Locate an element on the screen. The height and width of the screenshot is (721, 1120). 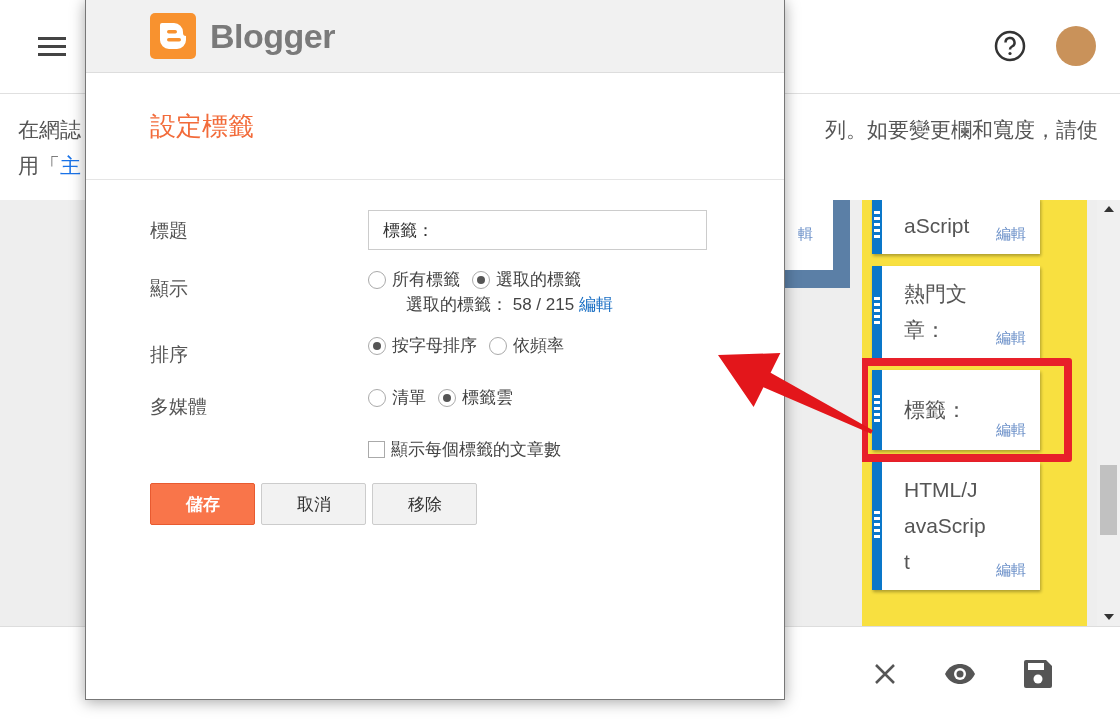
option-label: 依頻率 is located at coordinates (538, 346).